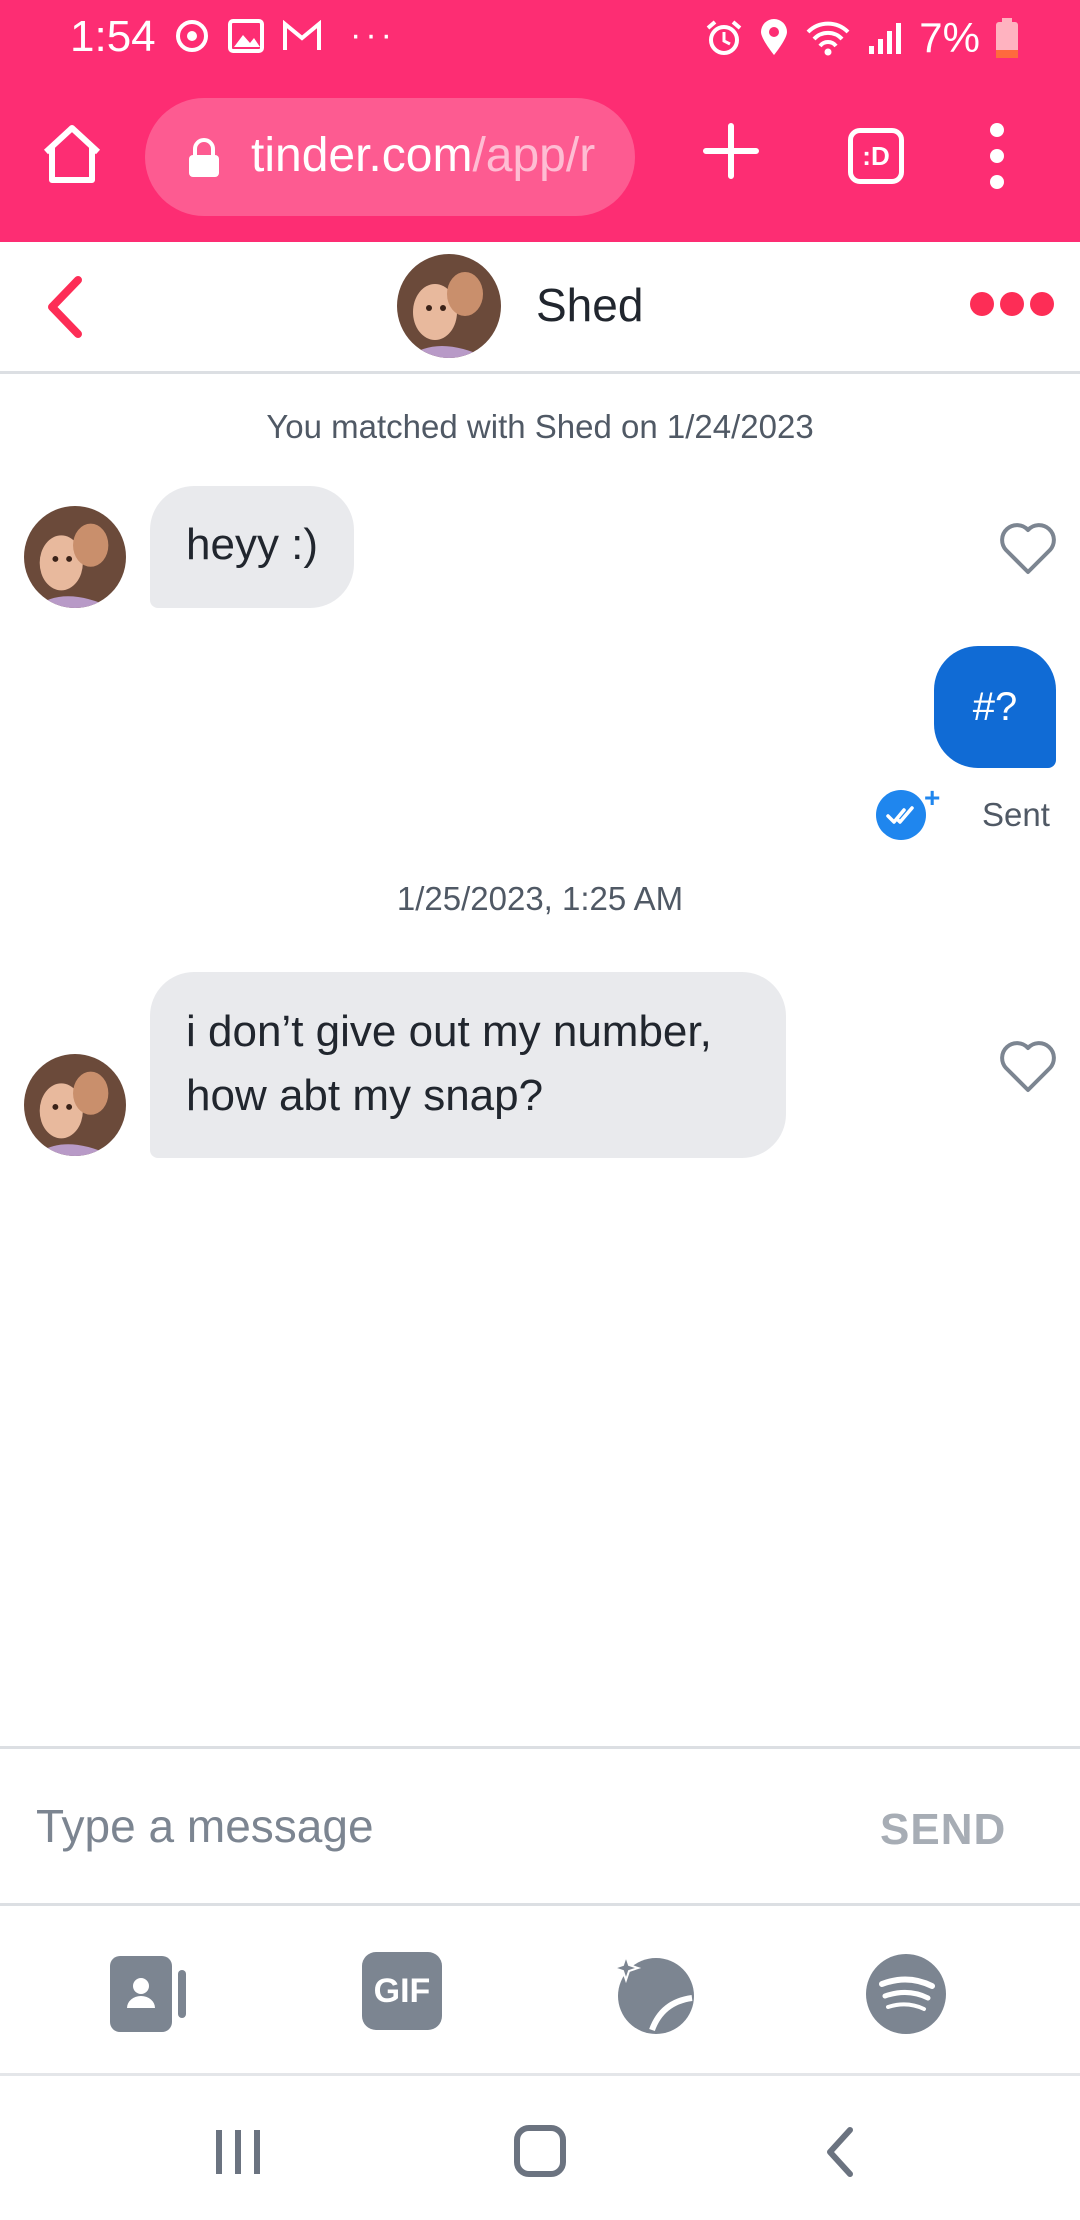  What do you see at coordinates (1016, 814) in the screenshot?
I see `sent-status: Sent` at bounding box center [1016, 814].